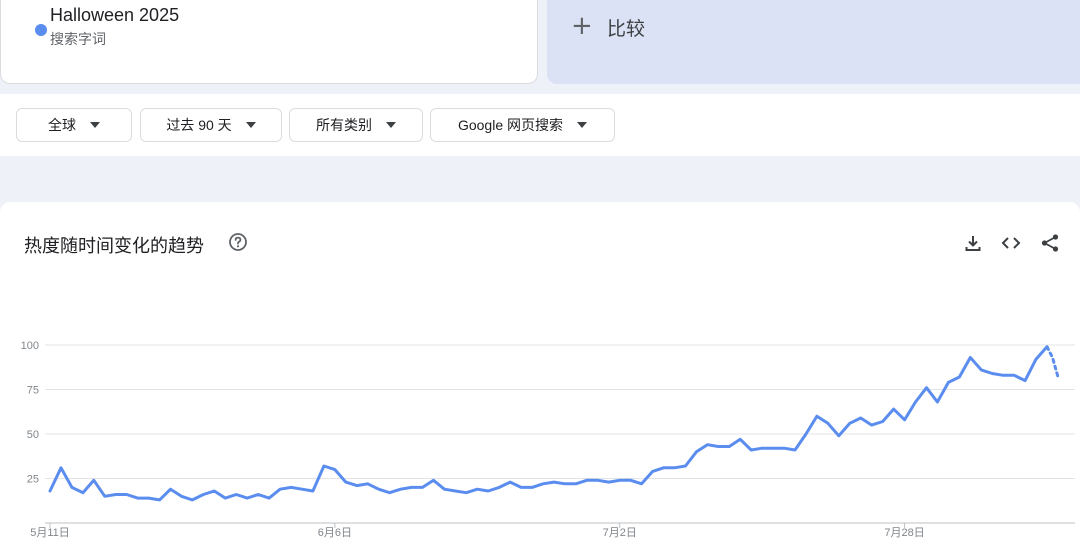  Describe the element at coordinates (973, 243) in the screenshot. I see `download-icon` at that location.